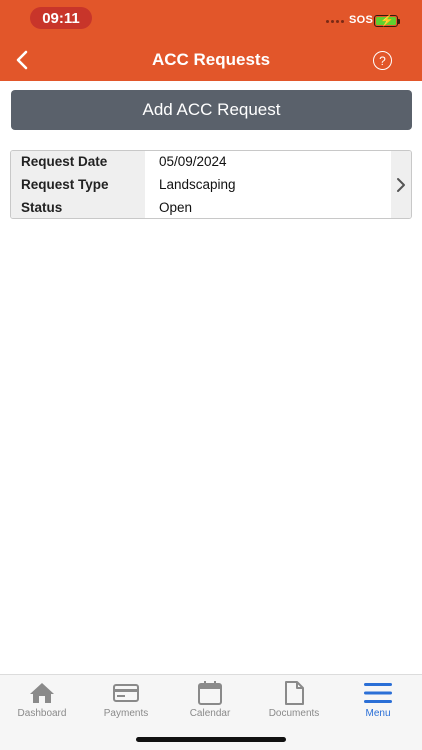 This screenshot has height=750, width=422. What do you see at coordinates (211, 739) in the screenshot?
I see `home-indicator` at bounding box center [211, 739].